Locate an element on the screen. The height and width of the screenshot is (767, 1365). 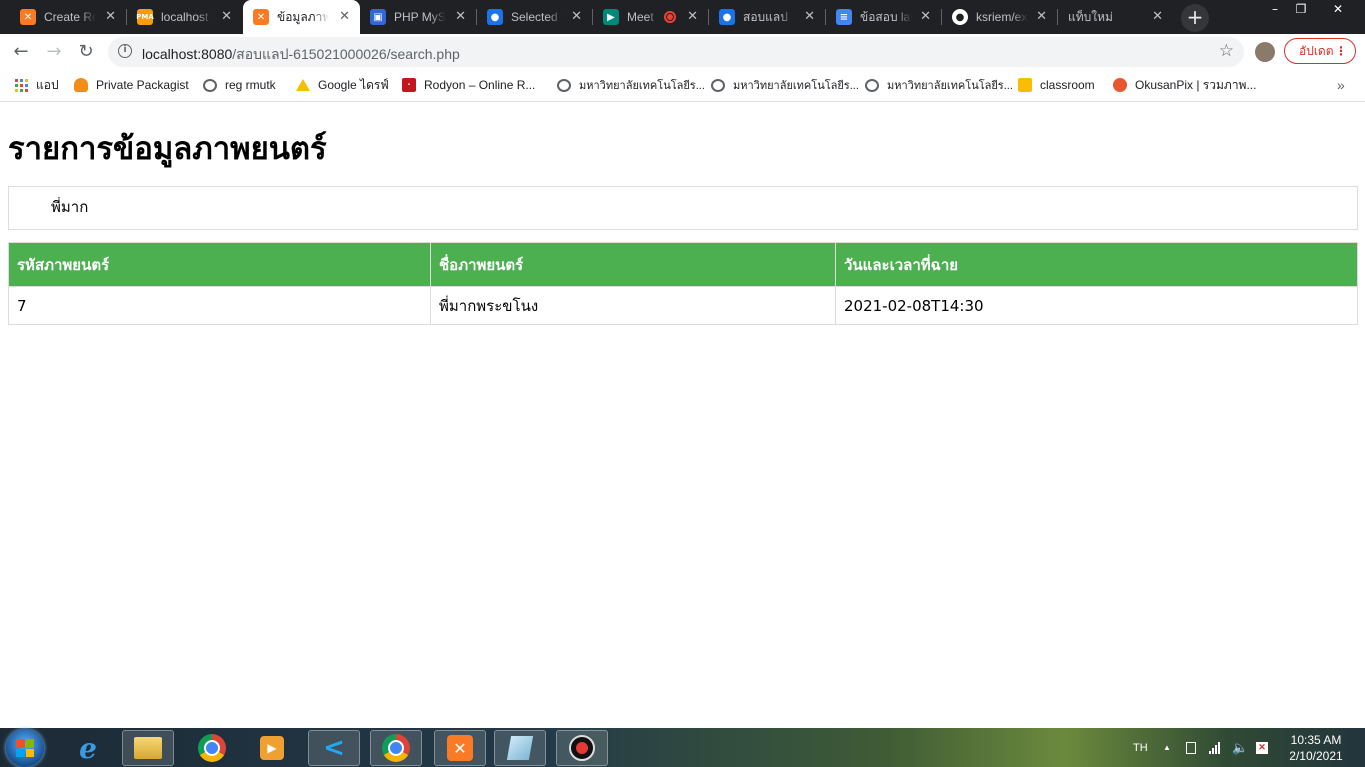
w3schools-icon: ▣ is located at coordinates (378, 17).